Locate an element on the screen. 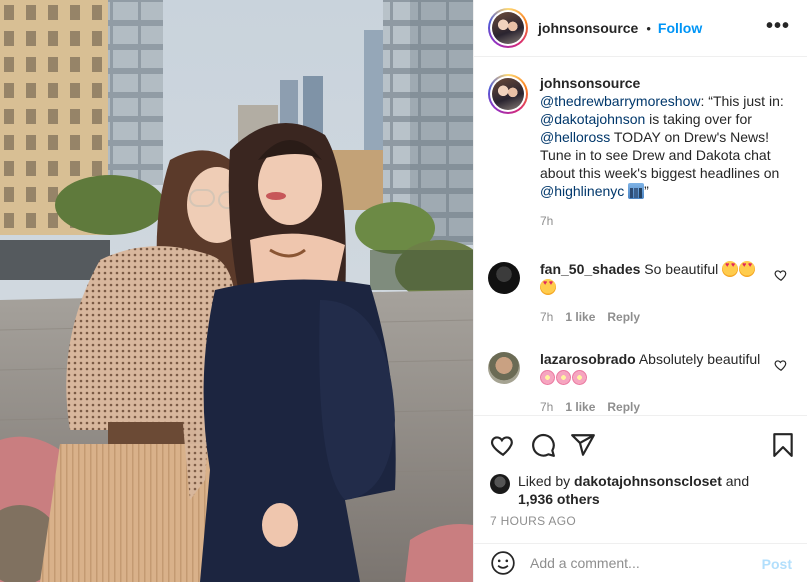  likes-prefix: Liked by is located at coordinates (544, 481).